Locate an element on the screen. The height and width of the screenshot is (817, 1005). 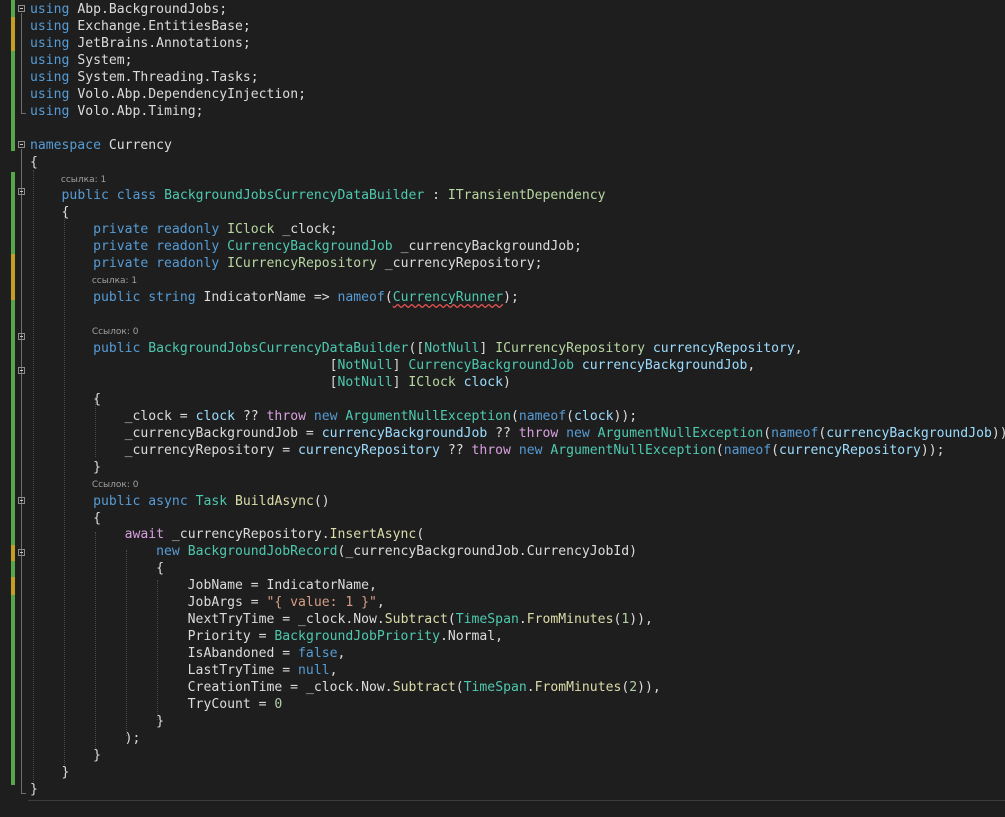
namespace-part: DependencyInjection is located at coordinates (223, 94).